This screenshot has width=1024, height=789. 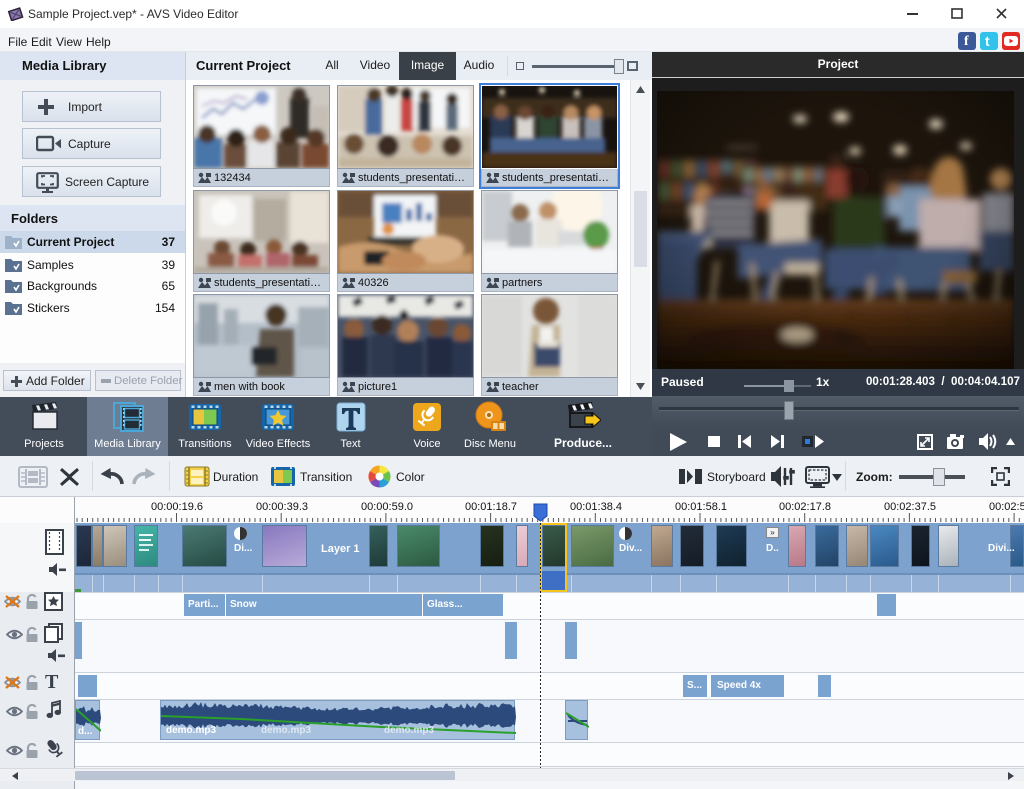 What do you see at coordinates (805, 507) in the screenshot?
I see `svg-text: 00:02:17.8` at bounding box center [805, 507].